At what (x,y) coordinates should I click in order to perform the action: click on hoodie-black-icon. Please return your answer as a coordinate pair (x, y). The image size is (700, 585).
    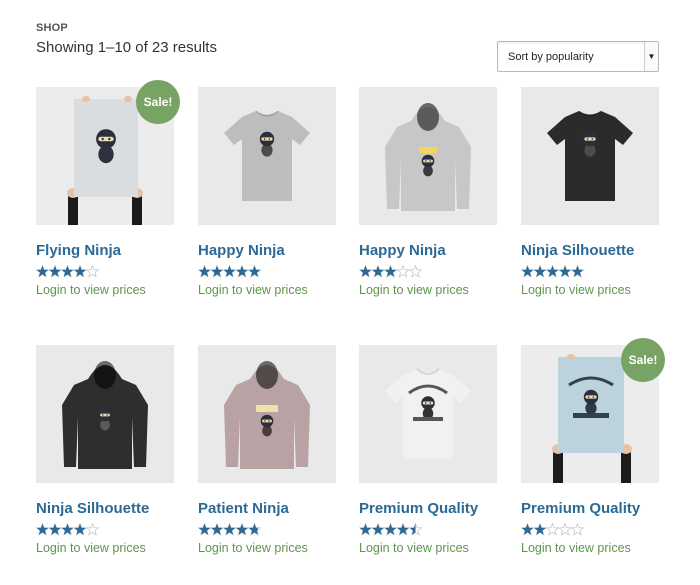
    Looking at the image, I should click on (105, 415).